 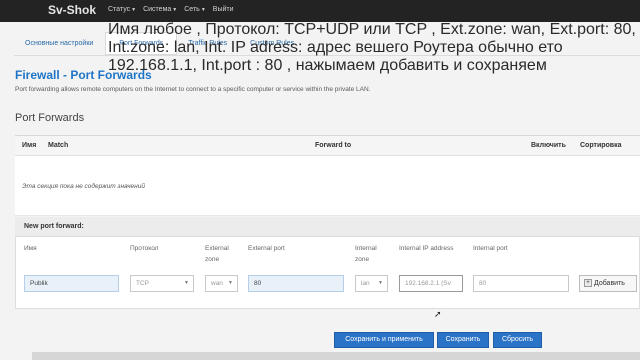 What do you see at coordinates (227, 9) in the screenshot?
I see `nav-logout: Выйти` at bounding box center [227, 9].